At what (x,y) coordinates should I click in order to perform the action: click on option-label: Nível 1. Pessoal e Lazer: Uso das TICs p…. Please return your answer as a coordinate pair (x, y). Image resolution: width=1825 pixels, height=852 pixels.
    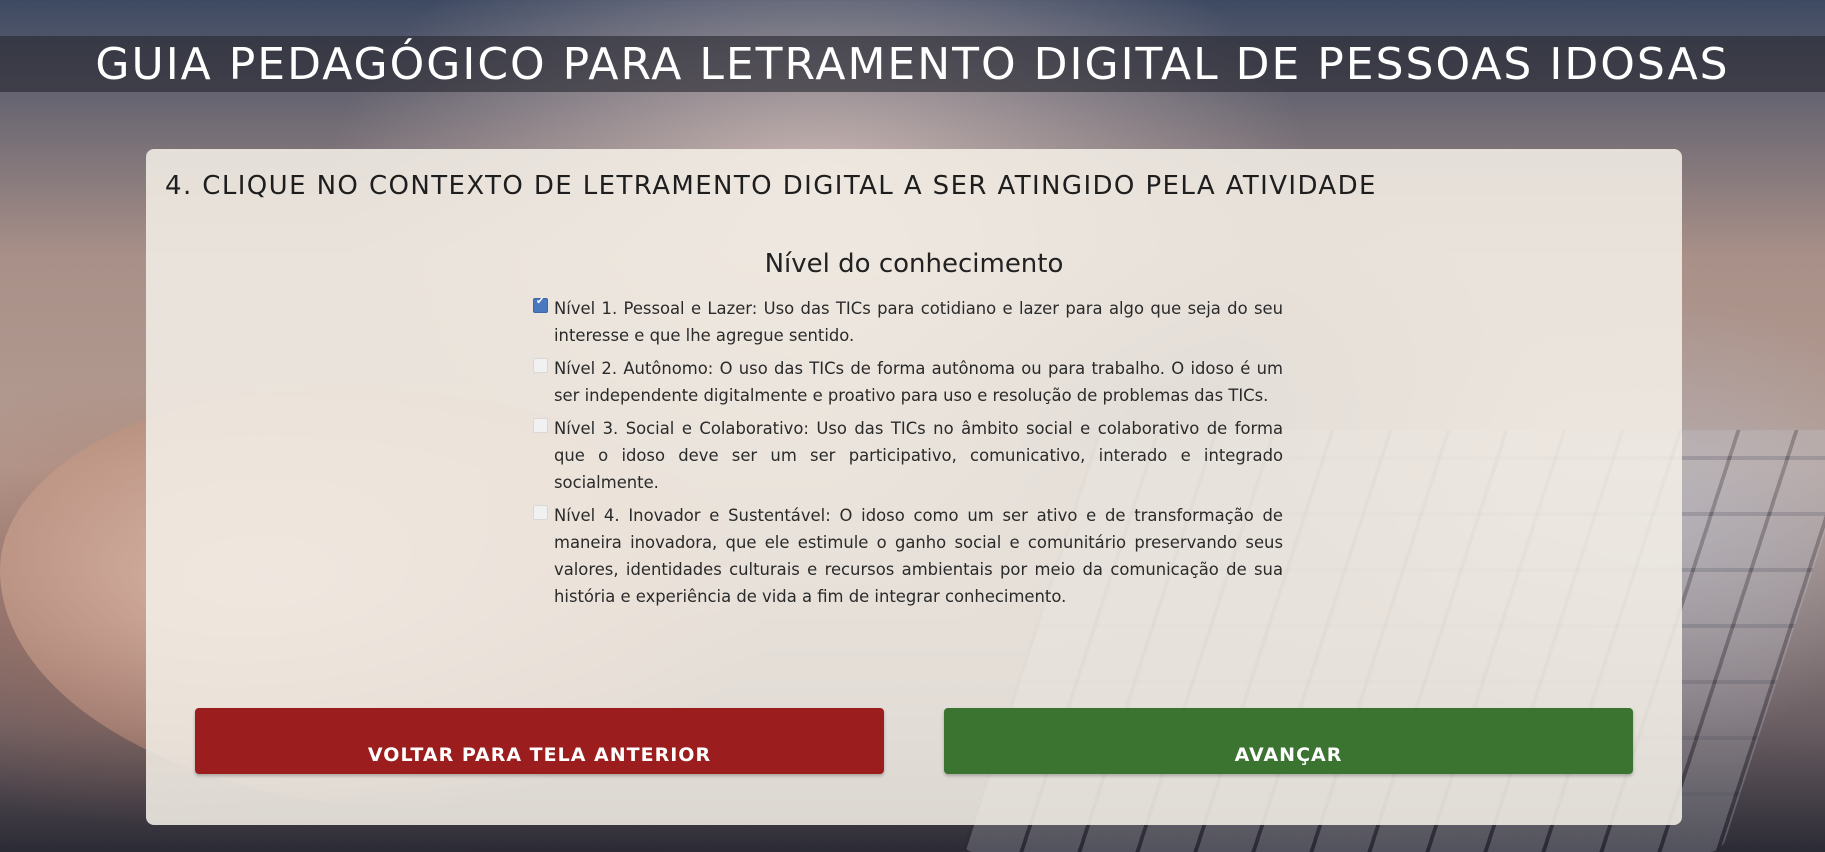
    Looking at the image, I should click on (918, 322).